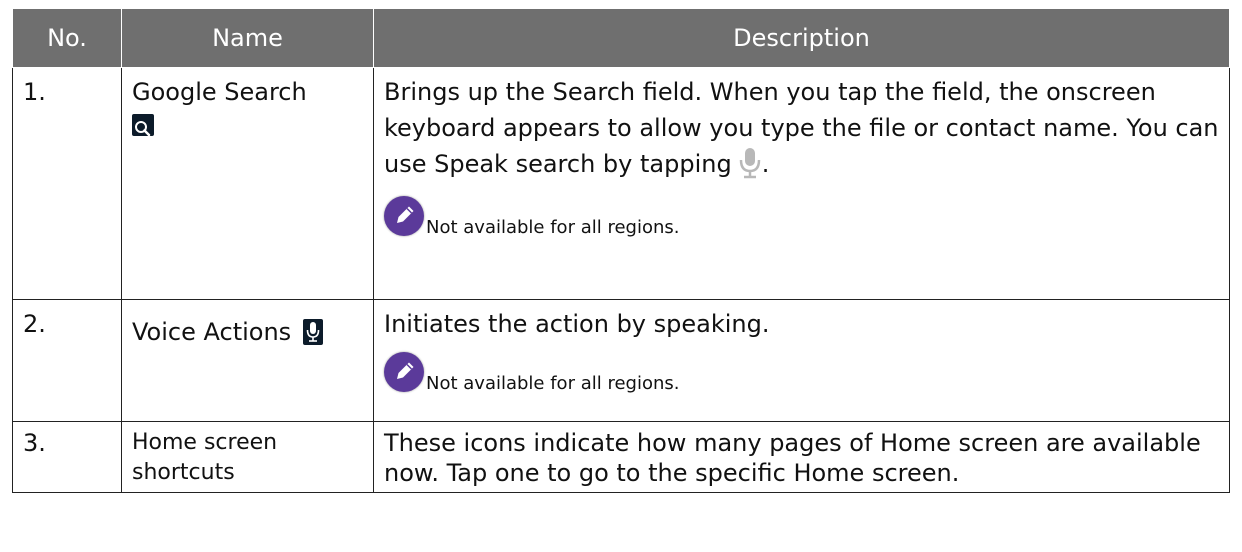 This screenshot has height=552, width=1242. Describe the element at coordinates (247, 38) in the screenshot. I see `header-name: Name` at that location.